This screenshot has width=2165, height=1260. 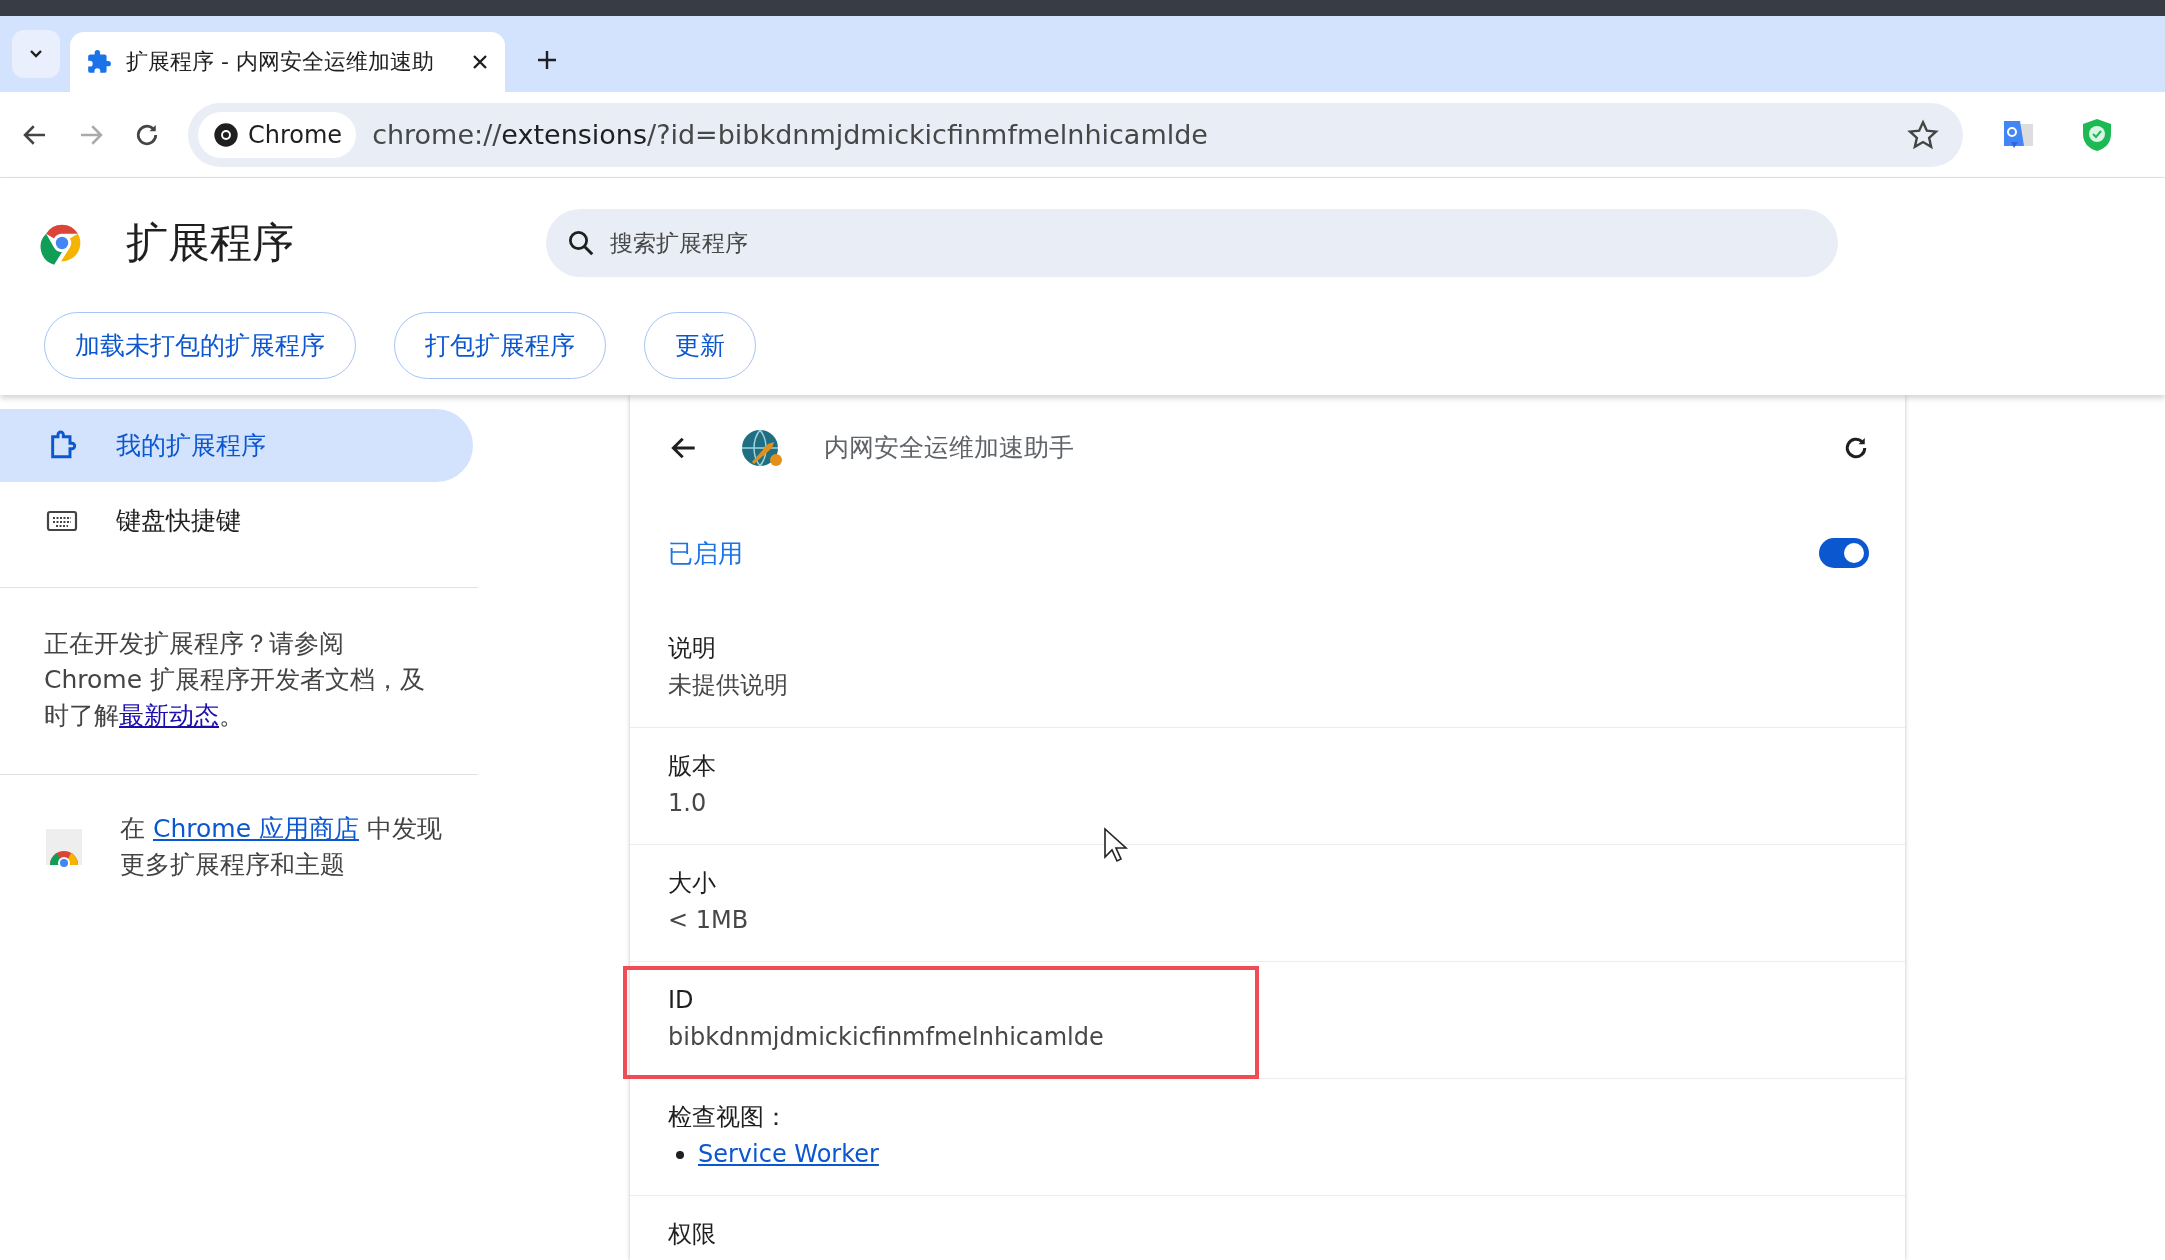 What do you see at coordinates (255, 828) in the screenshot?
I see `web-store-link: Chrome 应用商店` at bounding box center [255, 828].